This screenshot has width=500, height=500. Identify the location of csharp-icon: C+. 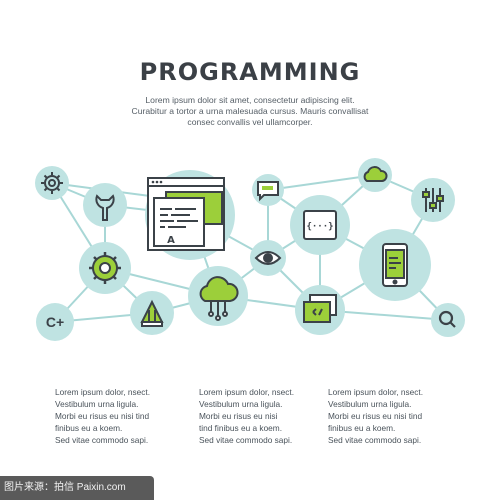
(55, 322).